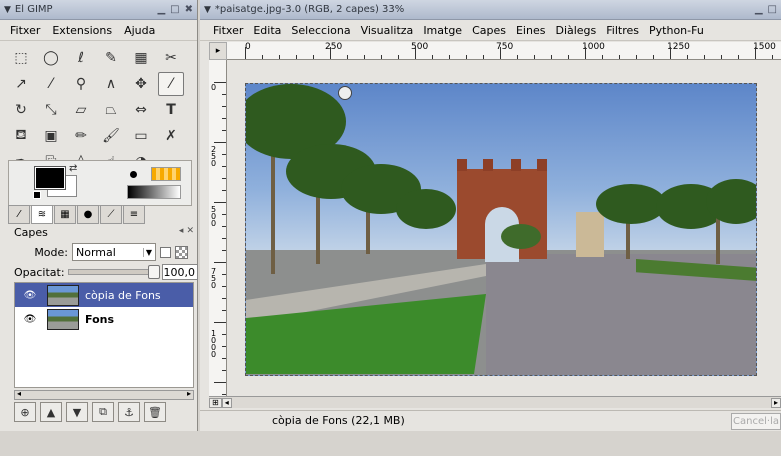 The width and height of the screenshot is (781, 456). Describe the element at coordinates (490, 420) in the screenshot. I see `status-bar: còpia de Fons (22,1 MB) Cancel·la` at that location.